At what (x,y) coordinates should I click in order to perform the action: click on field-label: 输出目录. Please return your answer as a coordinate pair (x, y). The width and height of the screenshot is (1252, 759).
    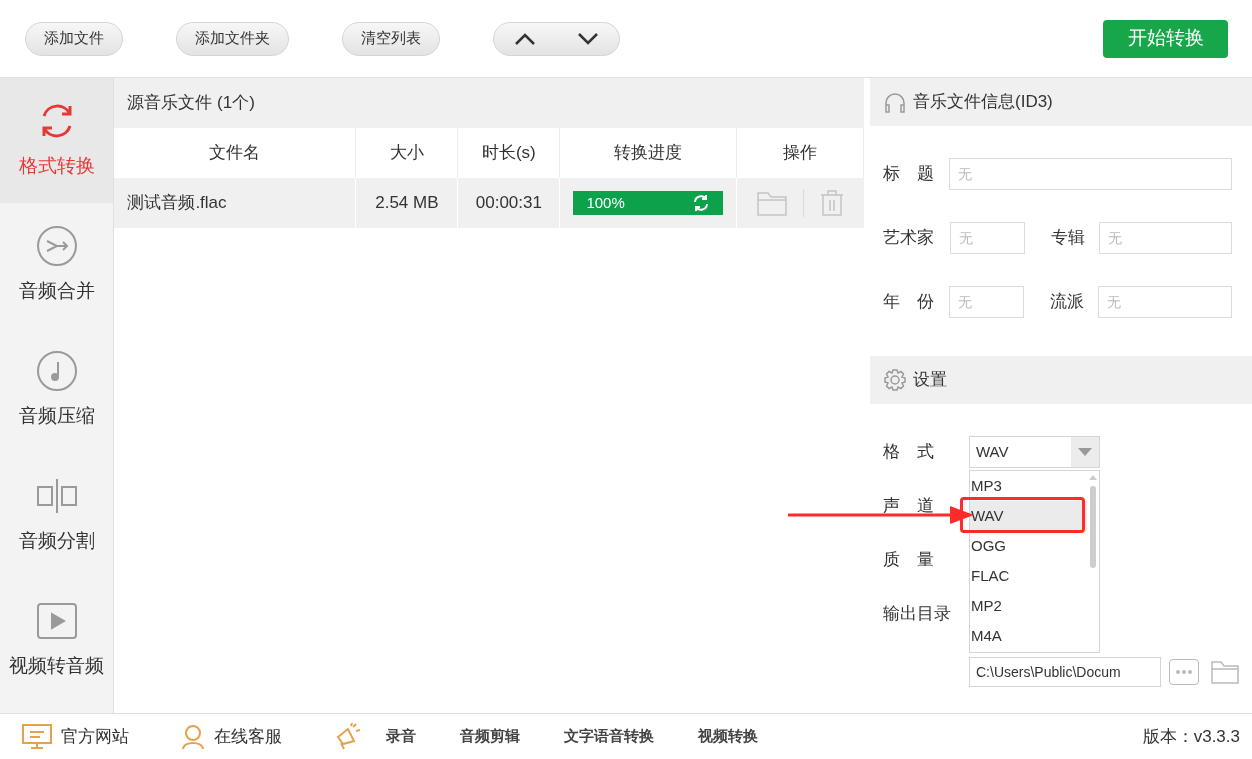
    Looking at the image, I should click on (917, 614).